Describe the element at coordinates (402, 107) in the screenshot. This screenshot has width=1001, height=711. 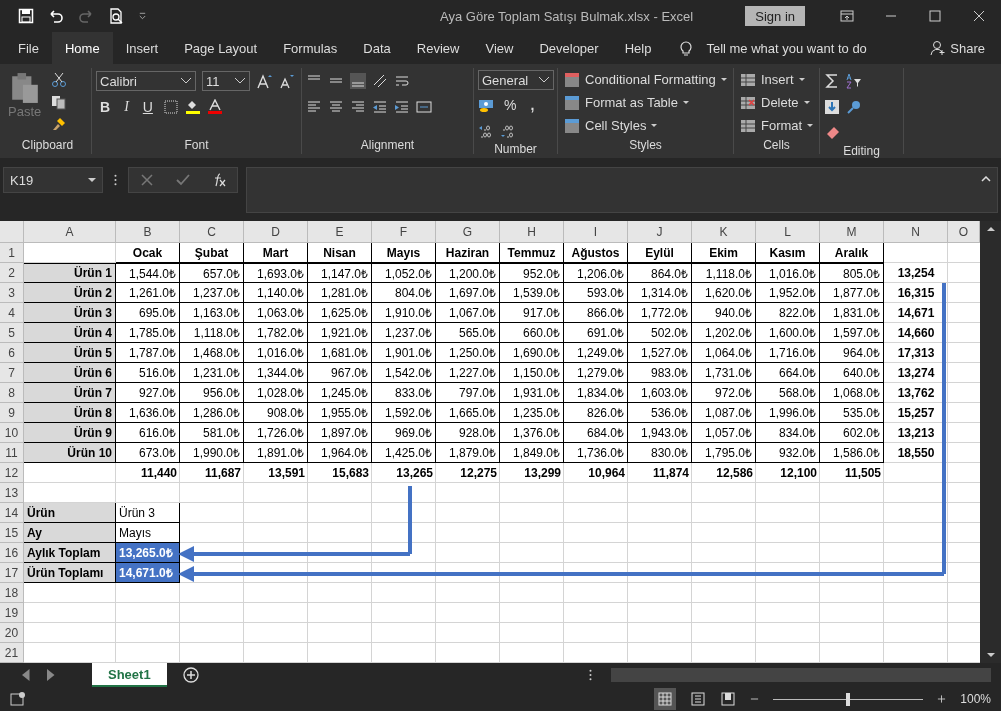
I see `increase-indent-icon` at that location.